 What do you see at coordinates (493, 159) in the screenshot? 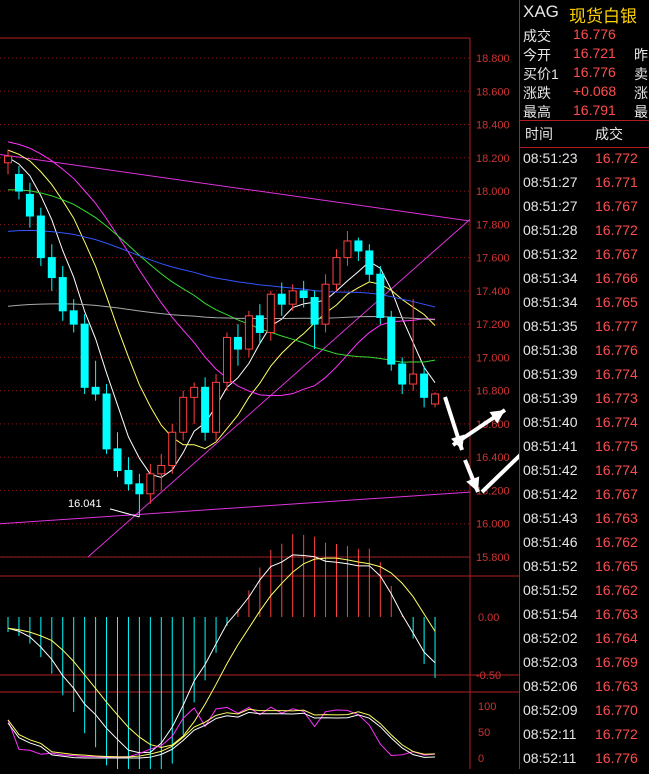
I see `price-tick-label: 18.200` at bounding box center [493, 159].